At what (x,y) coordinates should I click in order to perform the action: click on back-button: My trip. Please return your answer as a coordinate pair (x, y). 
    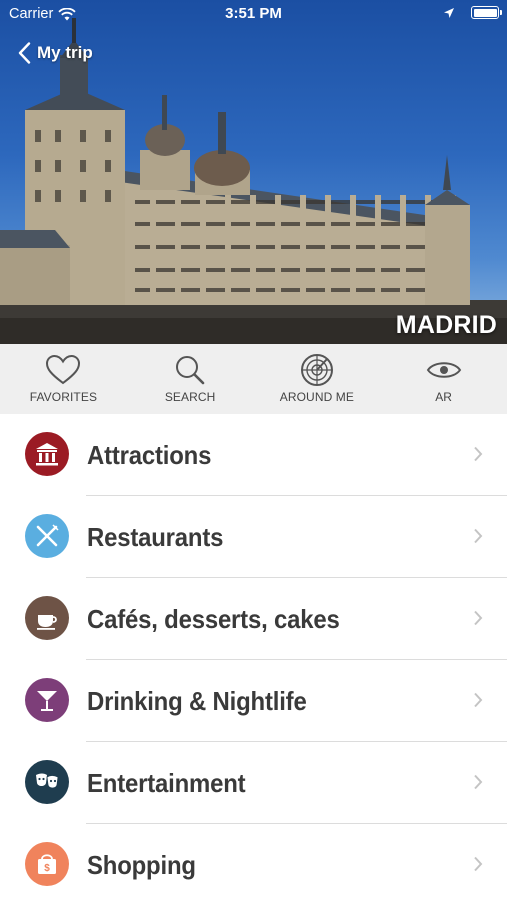
    Looking at the image, I should click on (55, 53).